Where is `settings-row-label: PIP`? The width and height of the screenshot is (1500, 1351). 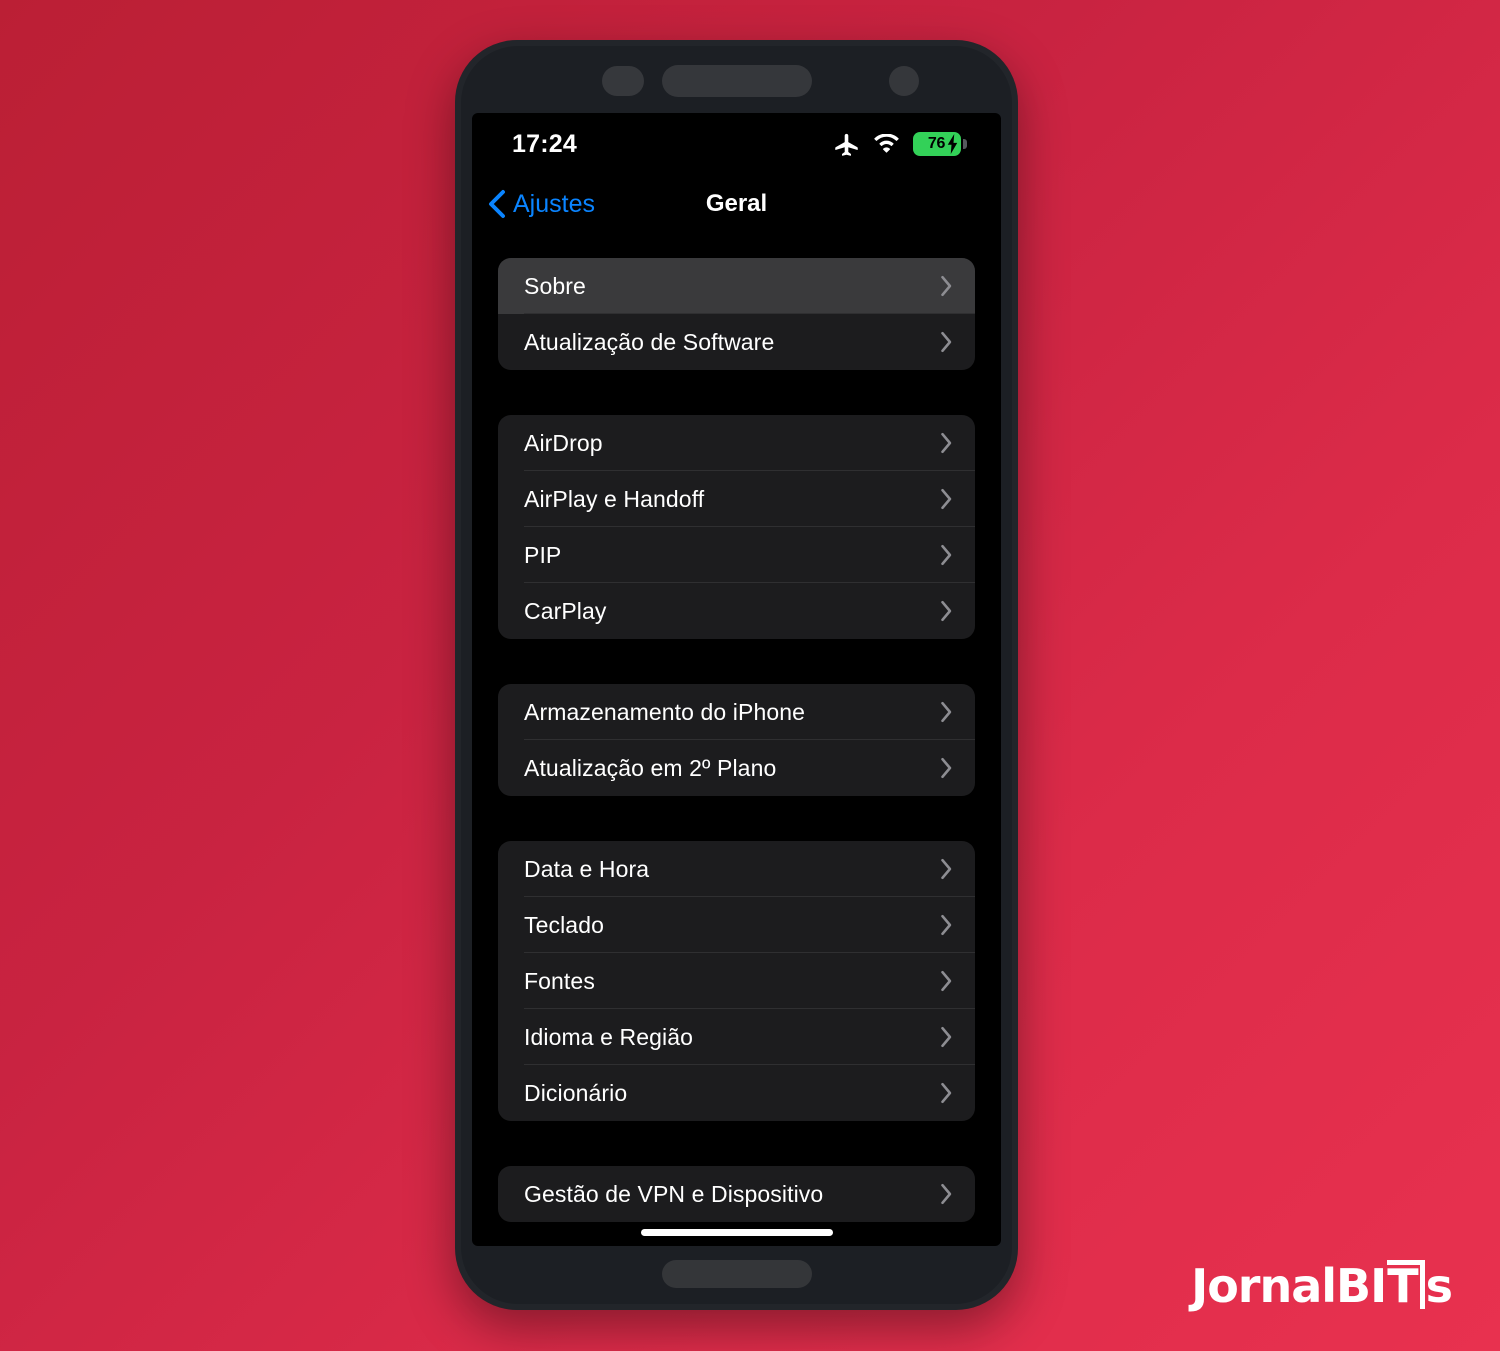
settings-row-label: PIP is located at coordinates (543, 554).